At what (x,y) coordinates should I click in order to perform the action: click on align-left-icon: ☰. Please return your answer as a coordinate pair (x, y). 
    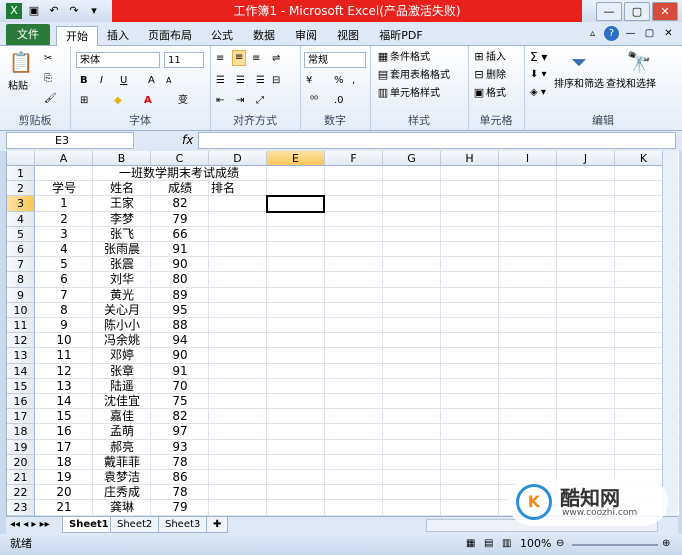
    Looking at the image, I should click on (220, 81).